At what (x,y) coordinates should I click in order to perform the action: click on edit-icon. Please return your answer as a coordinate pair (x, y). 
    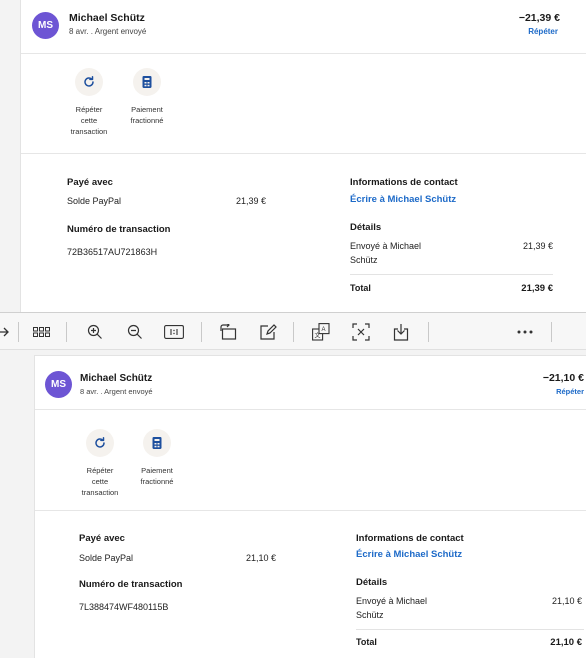
    Looking at the image, I should click on (268, 332).